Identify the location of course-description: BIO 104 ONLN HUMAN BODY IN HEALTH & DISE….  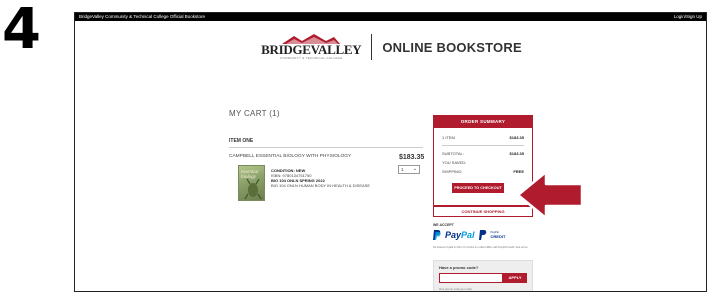
(320, 185).